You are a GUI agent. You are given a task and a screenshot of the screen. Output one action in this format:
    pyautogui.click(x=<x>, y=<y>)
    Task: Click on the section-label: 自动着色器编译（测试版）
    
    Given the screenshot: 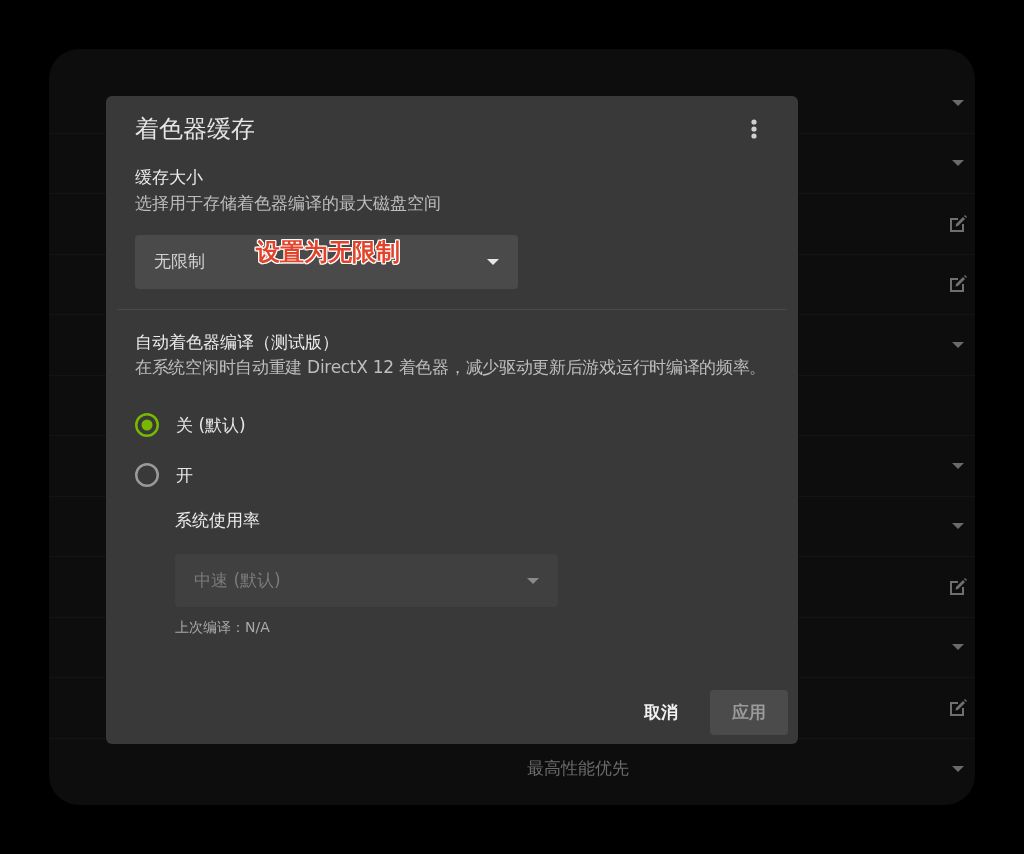 What is the action you would take?
    pyautogui.click(x=237, y=342)
    